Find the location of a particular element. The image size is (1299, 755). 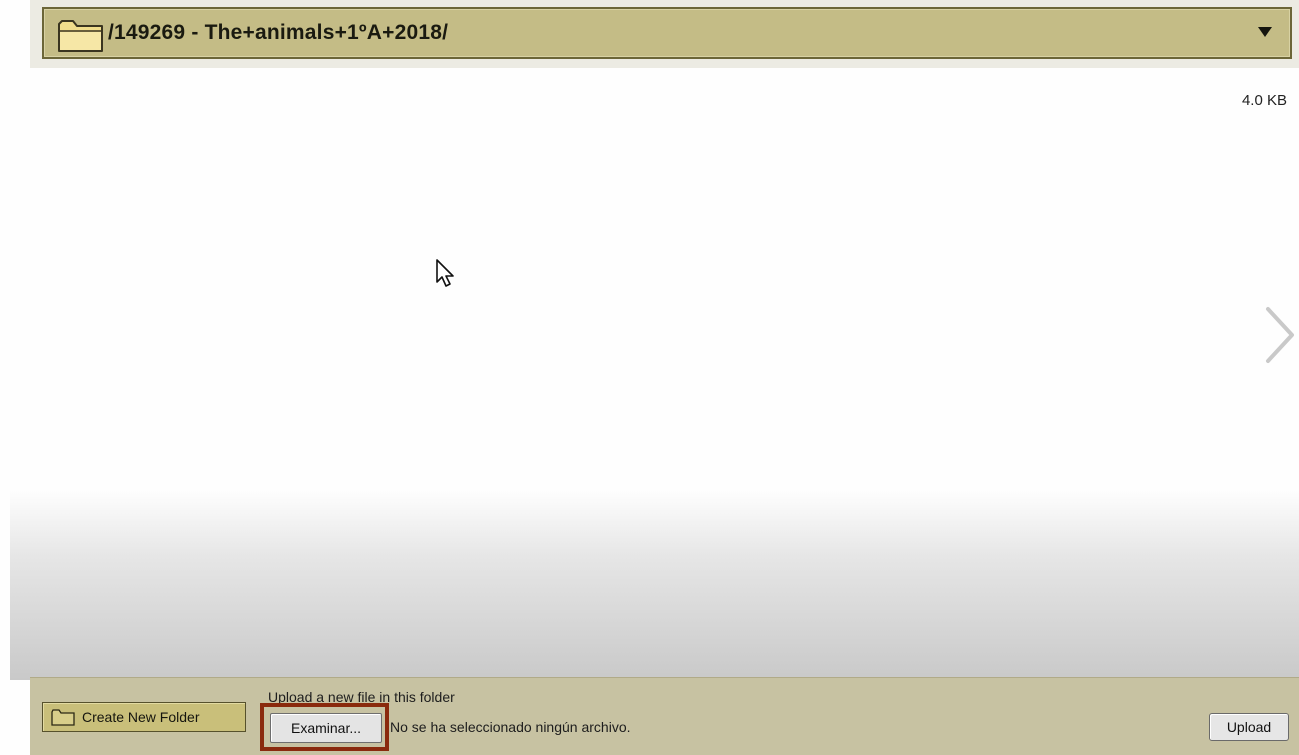

folder-path: /149269 - The+animals+1ºA+2018/ is located at coordinates (278, 32).